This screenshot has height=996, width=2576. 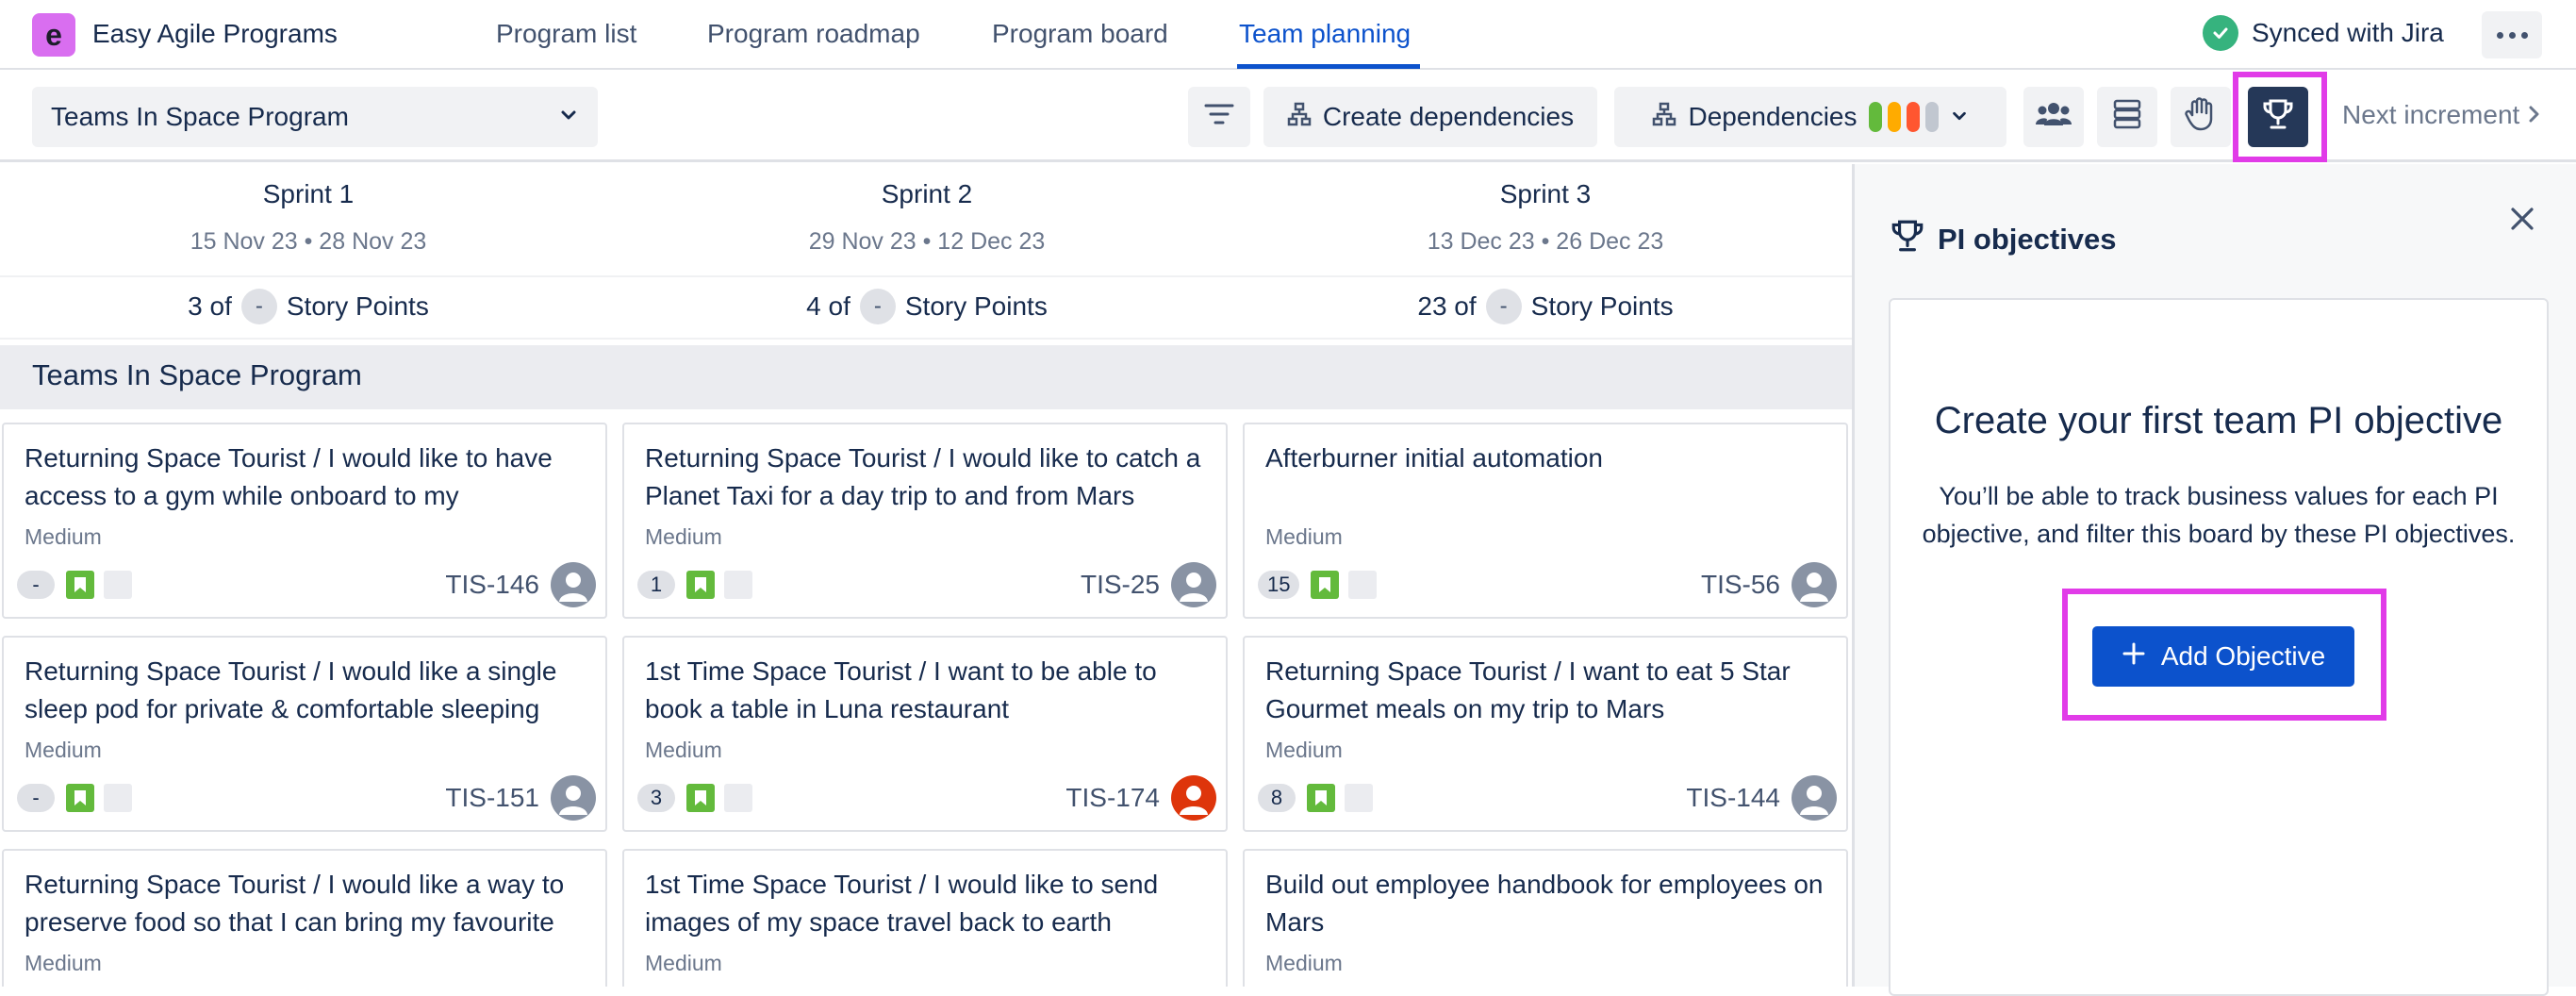 I want to click on estimate-badge: 1, so click(x=656, y=585).